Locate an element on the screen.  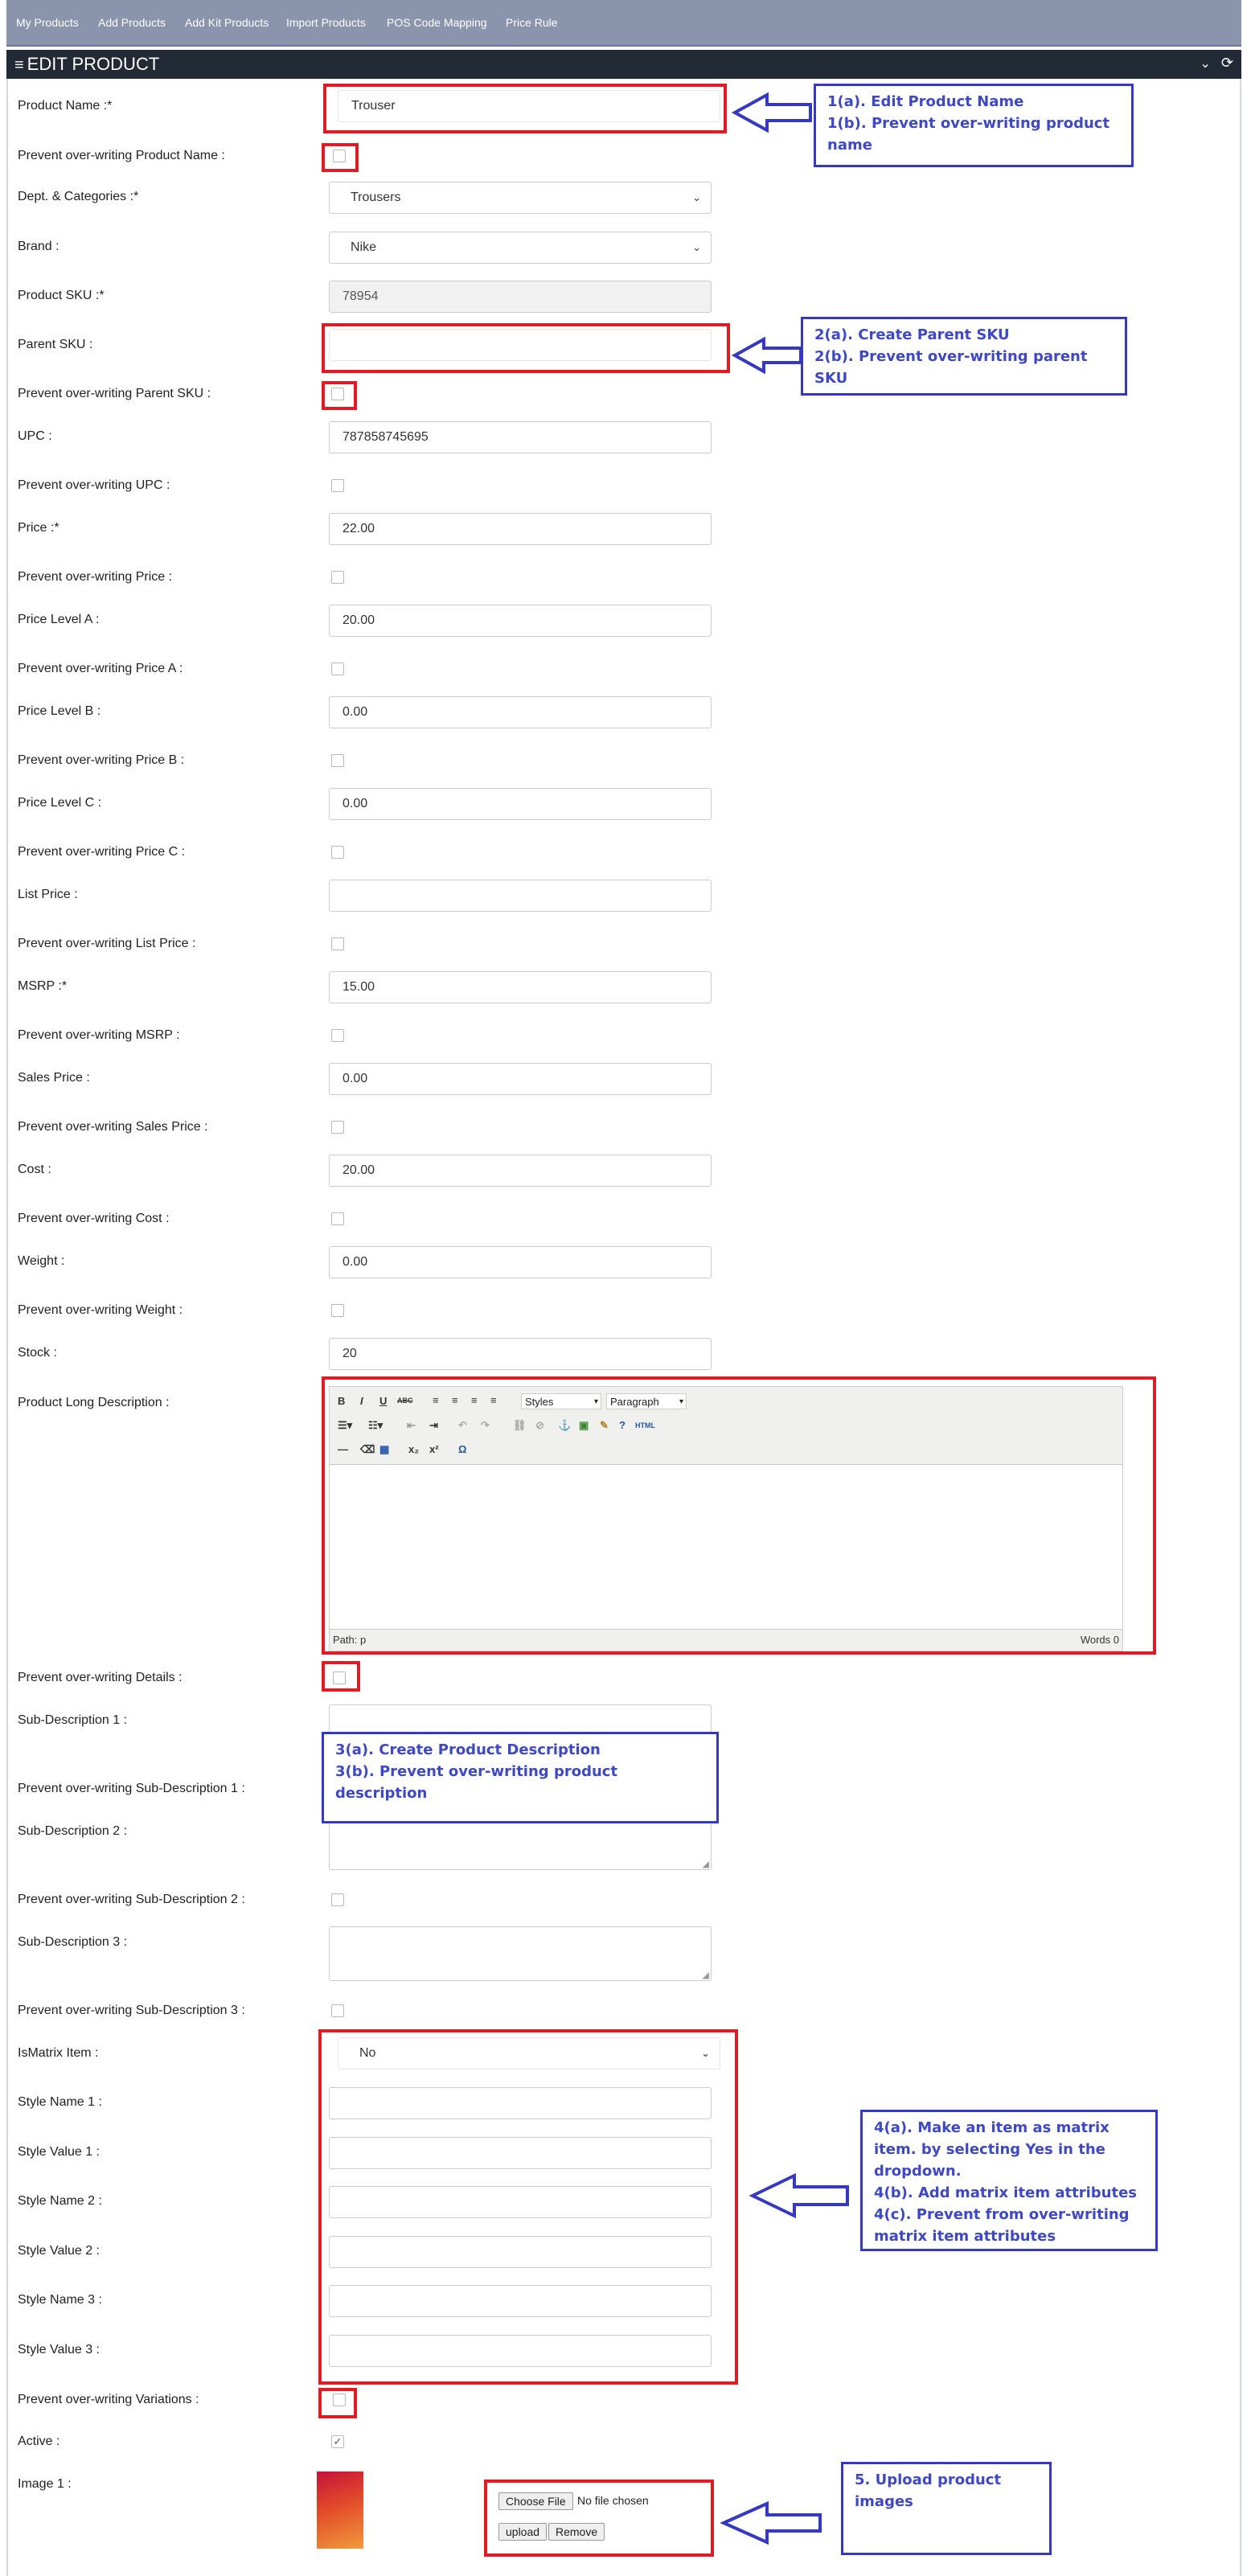
prevent-weight-label: Prevent over-writing Weight : is located at coordinates (100, 1310).